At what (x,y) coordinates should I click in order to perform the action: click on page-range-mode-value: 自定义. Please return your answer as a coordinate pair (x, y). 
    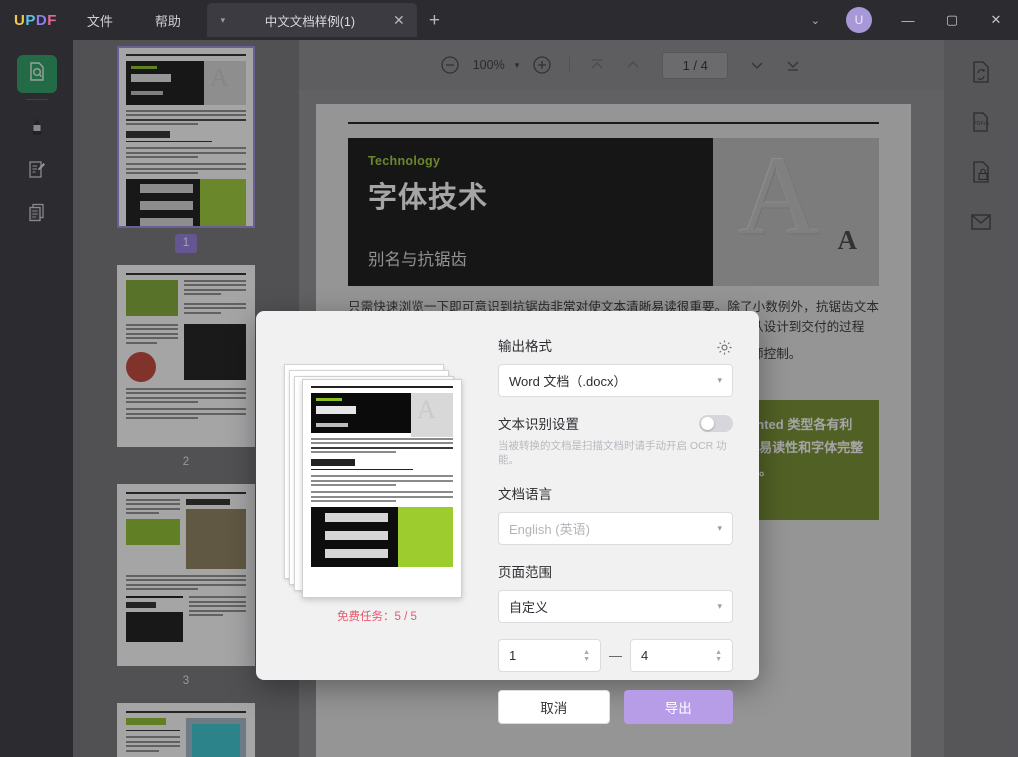
    Looking at the image, I should click on (529, 608).